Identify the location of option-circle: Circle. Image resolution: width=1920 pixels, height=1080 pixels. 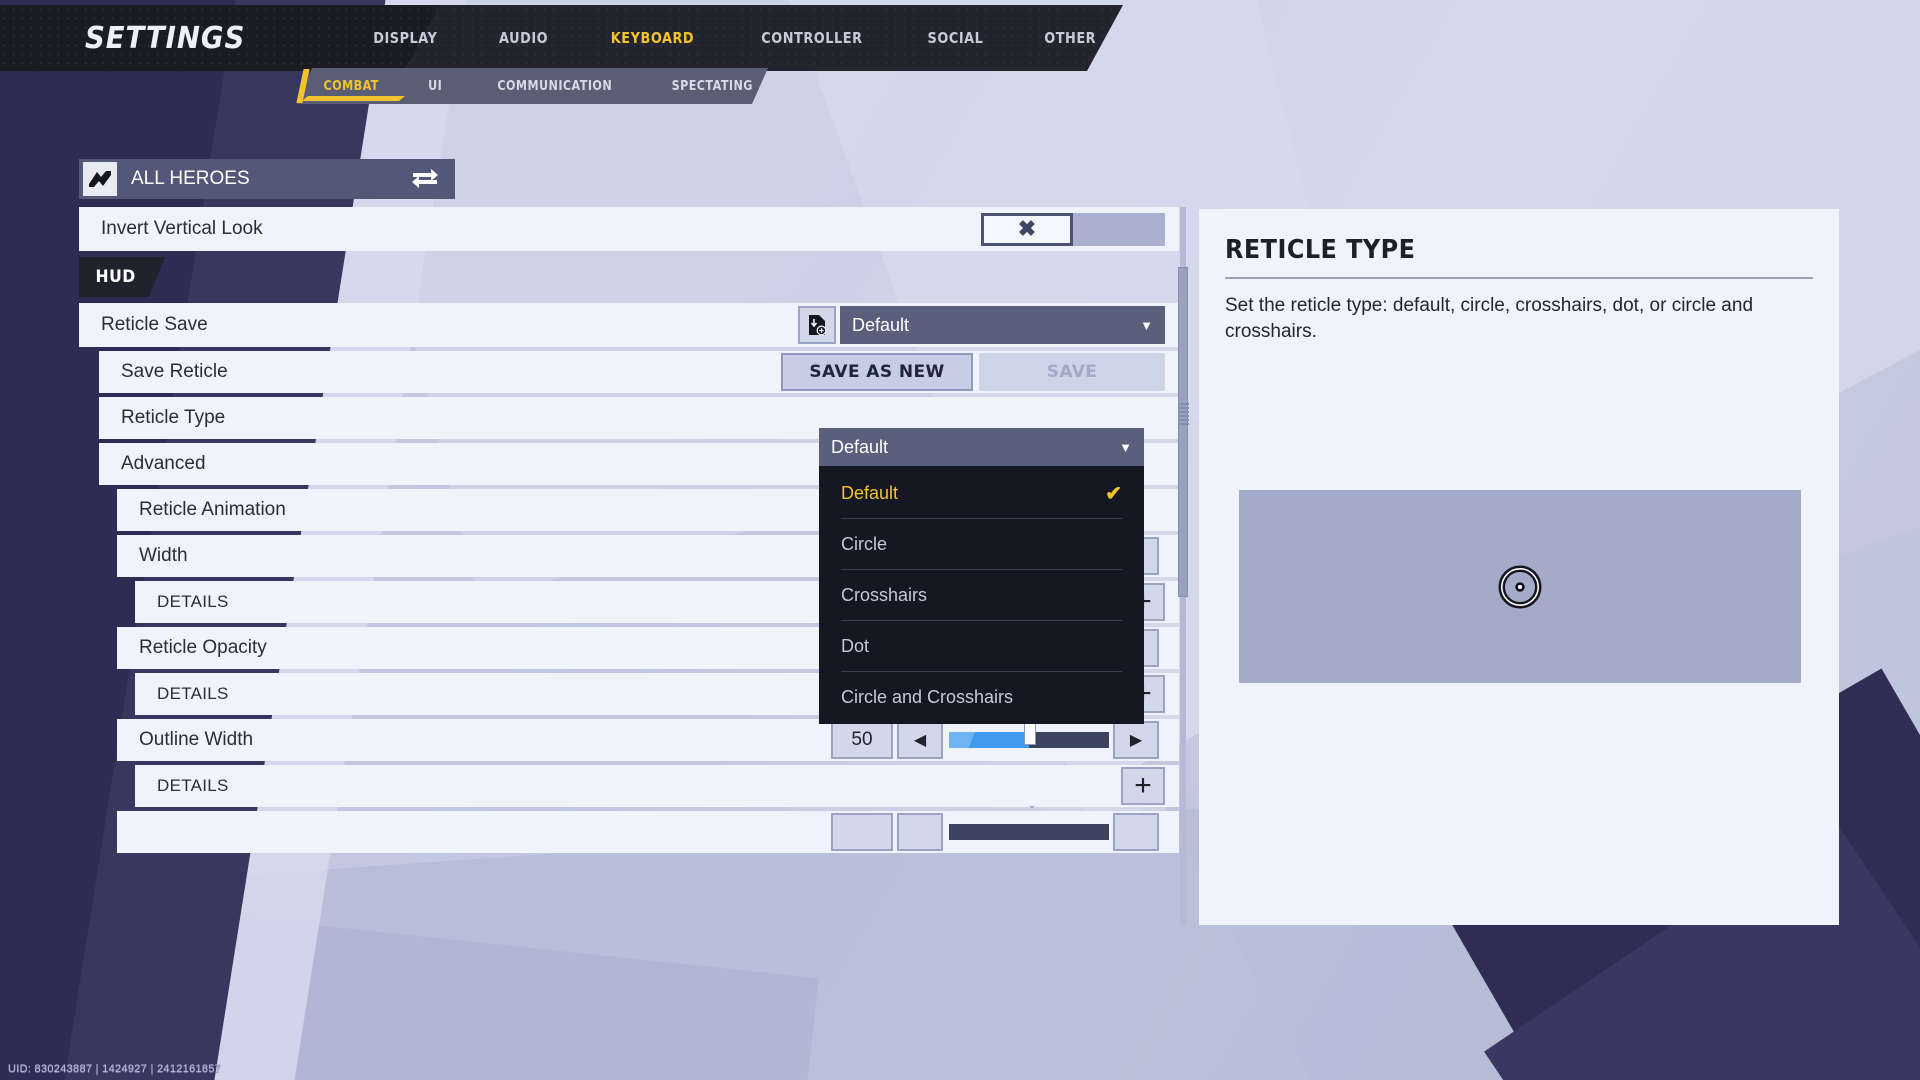
(981, 544).